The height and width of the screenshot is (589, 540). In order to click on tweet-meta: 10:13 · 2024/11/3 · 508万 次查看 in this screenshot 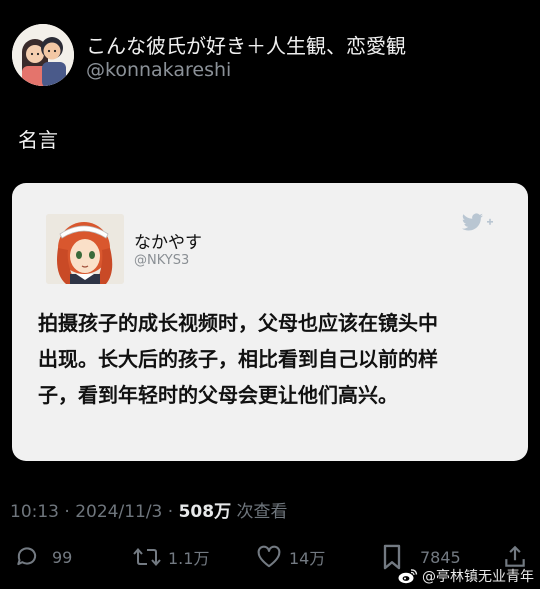, I will do `click(149, 509)`.